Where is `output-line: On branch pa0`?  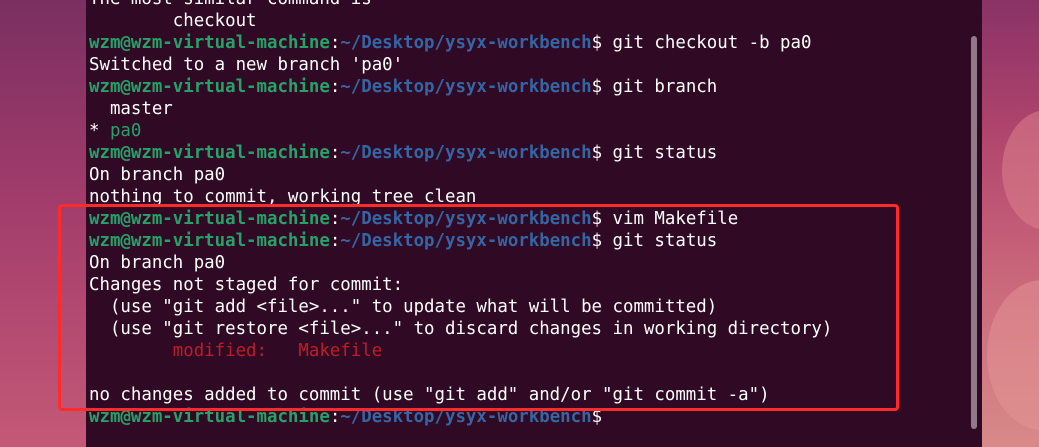 output-line: On branch pa0 is located at coordinates (460, 175).